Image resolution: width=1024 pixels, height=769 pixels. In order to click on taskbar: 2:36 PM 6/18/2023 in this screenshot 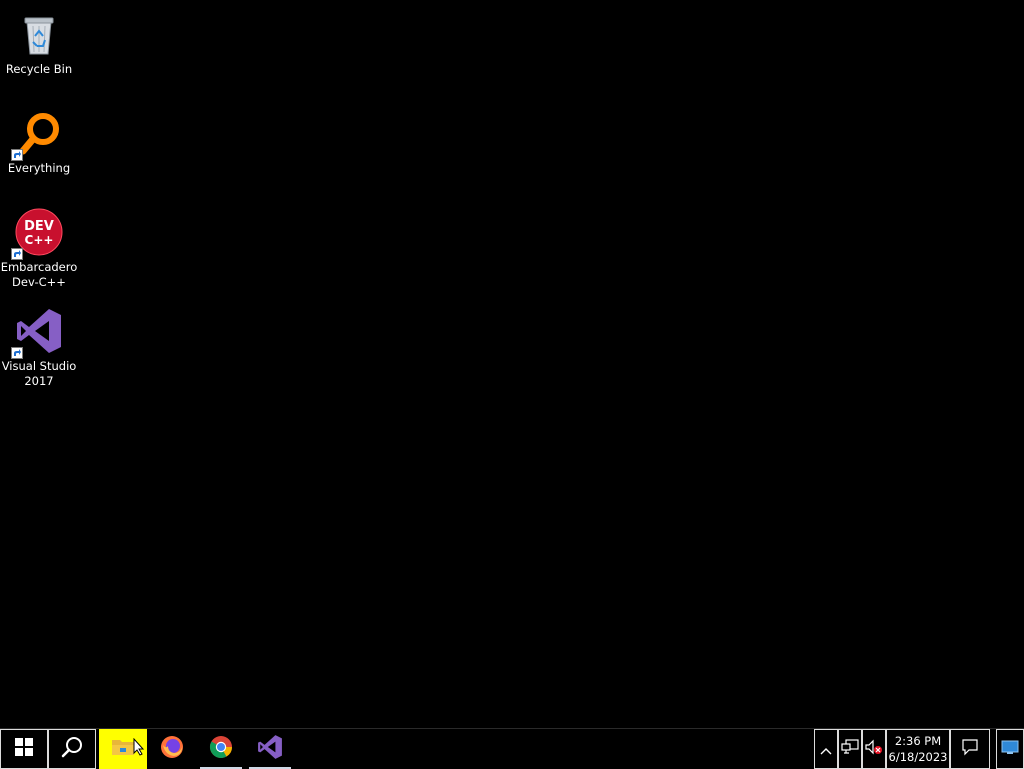, I will do `click(512, 748)`.